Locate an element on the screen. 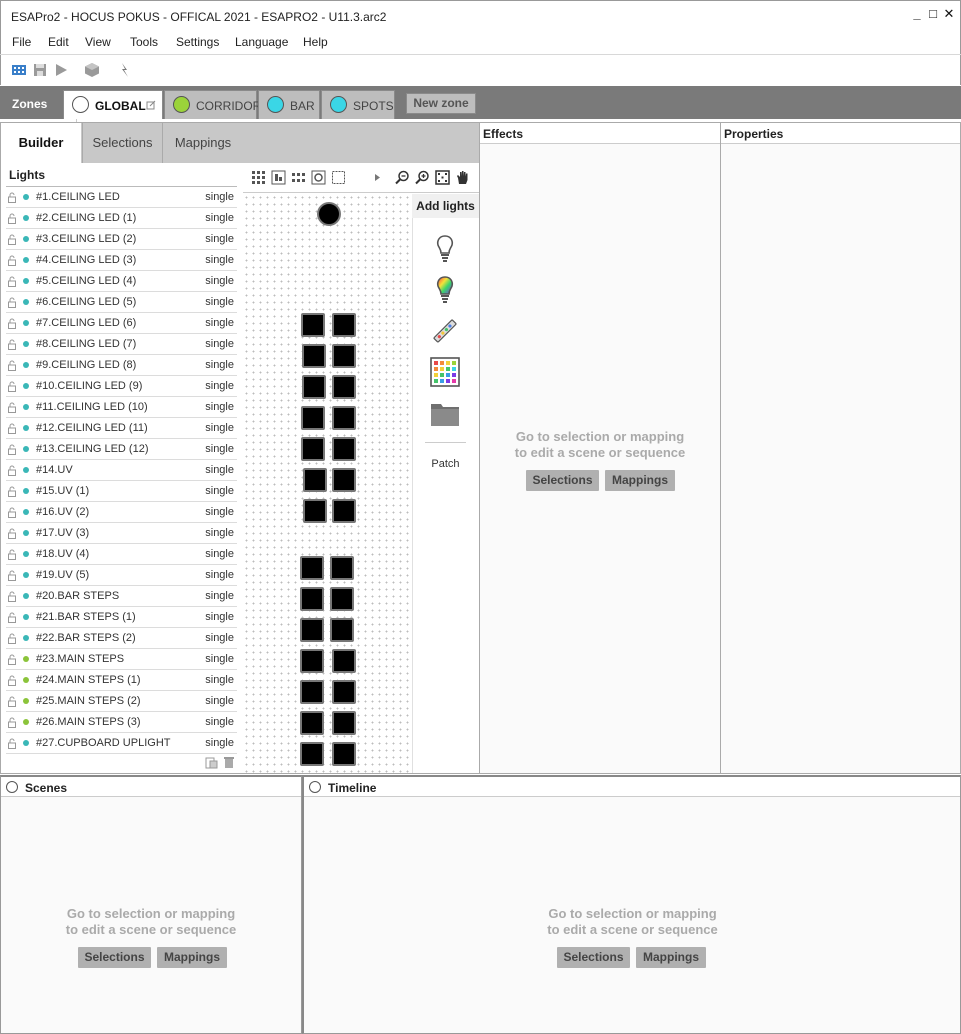  bulb-icon is located at coordinates (445, 248).